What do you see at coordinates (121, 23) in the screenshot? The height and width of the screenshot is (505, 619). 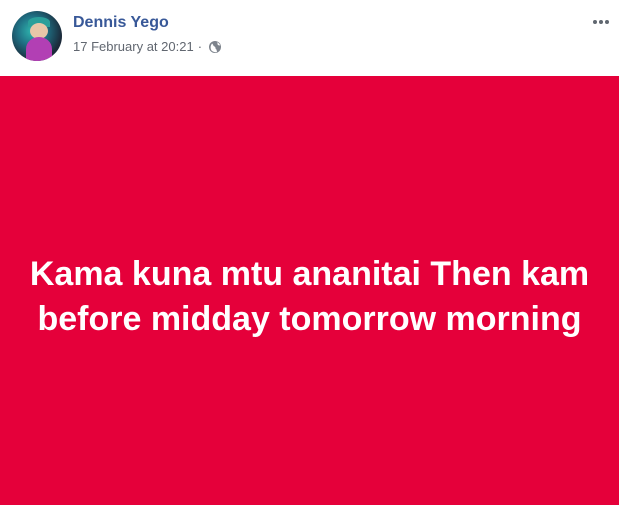 I see `author-name: Dennis Yego` at bounding box center [121, 23].